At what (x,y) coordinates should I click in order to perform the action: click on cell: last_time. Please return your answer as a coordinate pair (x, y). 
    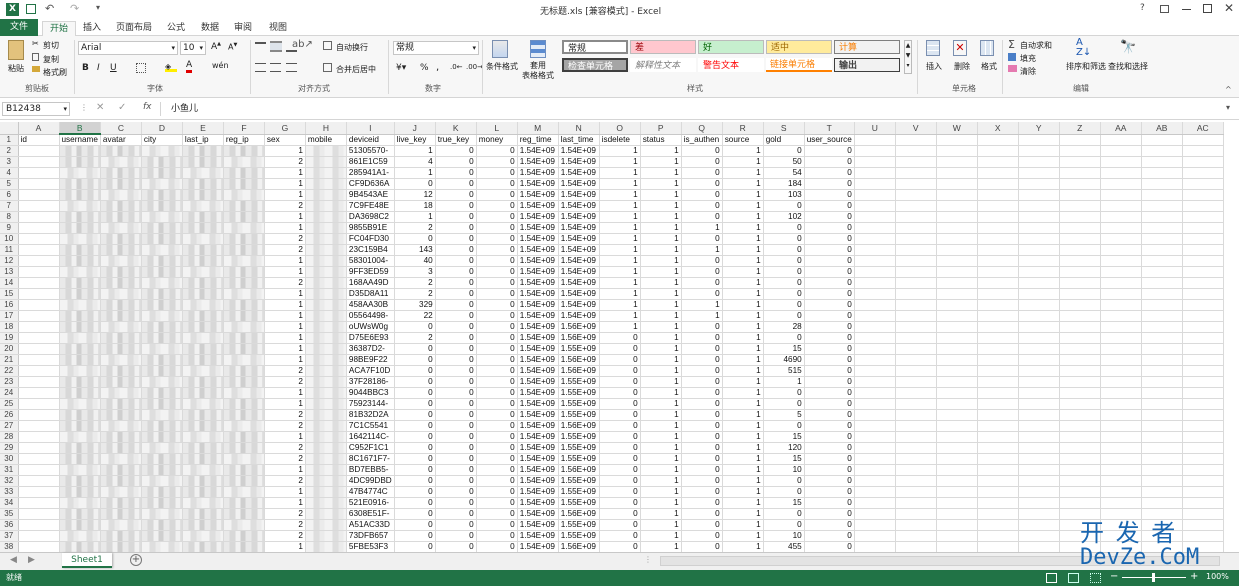
    Looking at the image, I should click on (579, 140).